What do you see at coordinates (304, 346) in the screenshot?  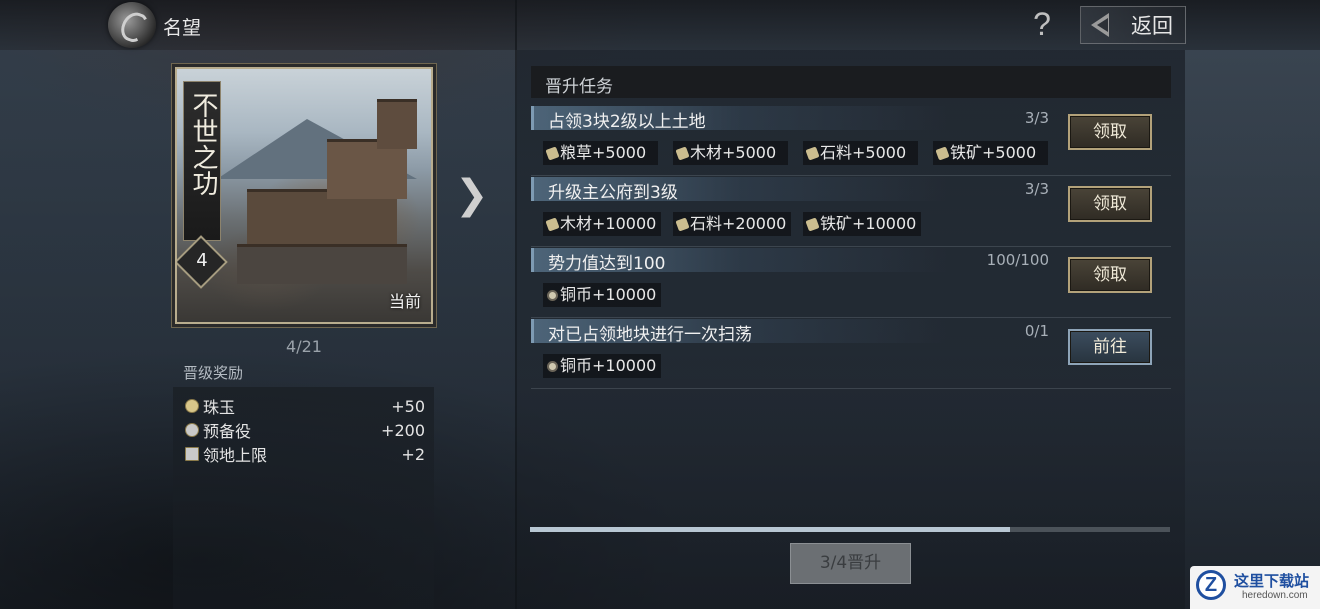 I see `rank-page-counter: 4/21` at bounding box center [304, 346].